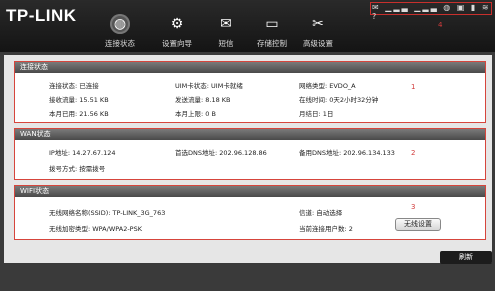 Image resolution: width=495 pixels, height=291 pixels. I want to click on annotation-2: 2, so click(413, 153).